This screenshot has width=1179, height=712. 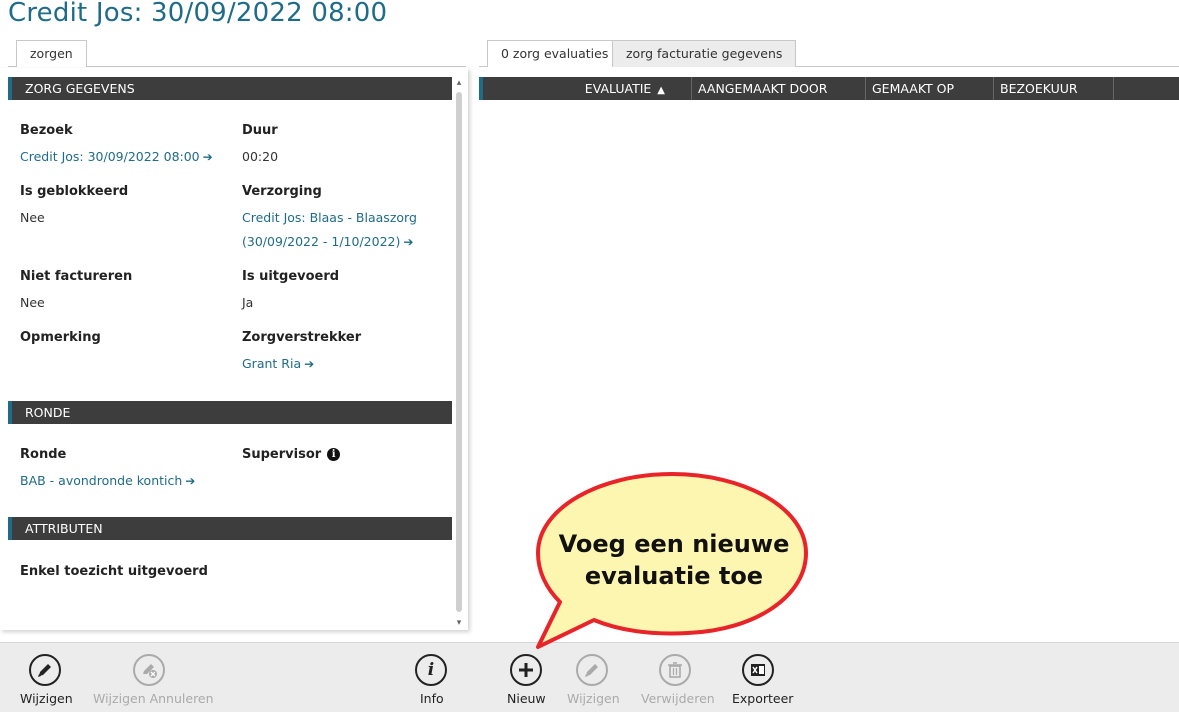 What do you see at coordinates (110, 156) in the screenshot?
I see `bezoek-value: Credit Jos: 30/09/2022 08:00` at bounding box center [110, 156].